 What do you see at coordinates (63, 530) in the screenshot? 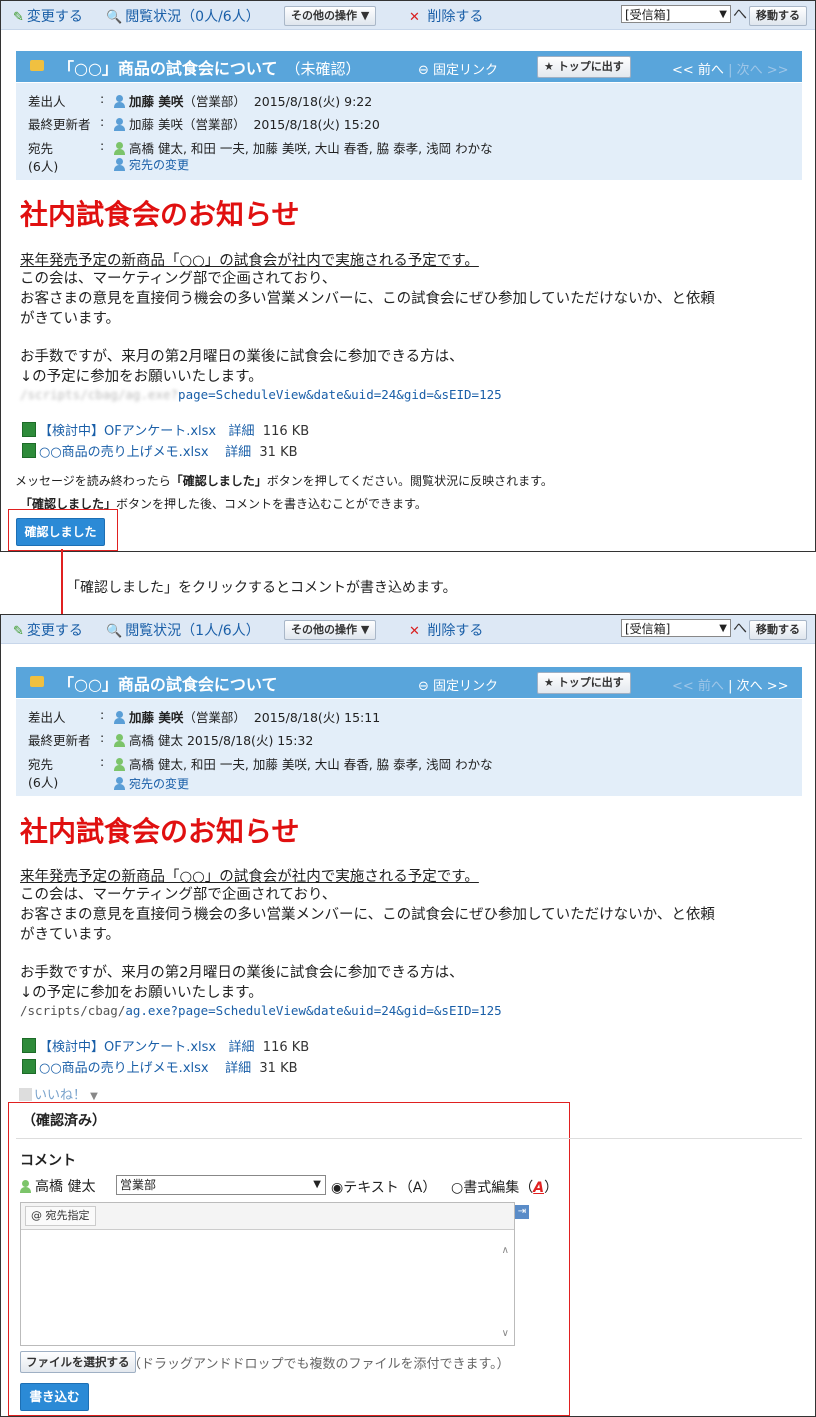
I see `confirm-button-highlight` at bounding box center [63, 530].